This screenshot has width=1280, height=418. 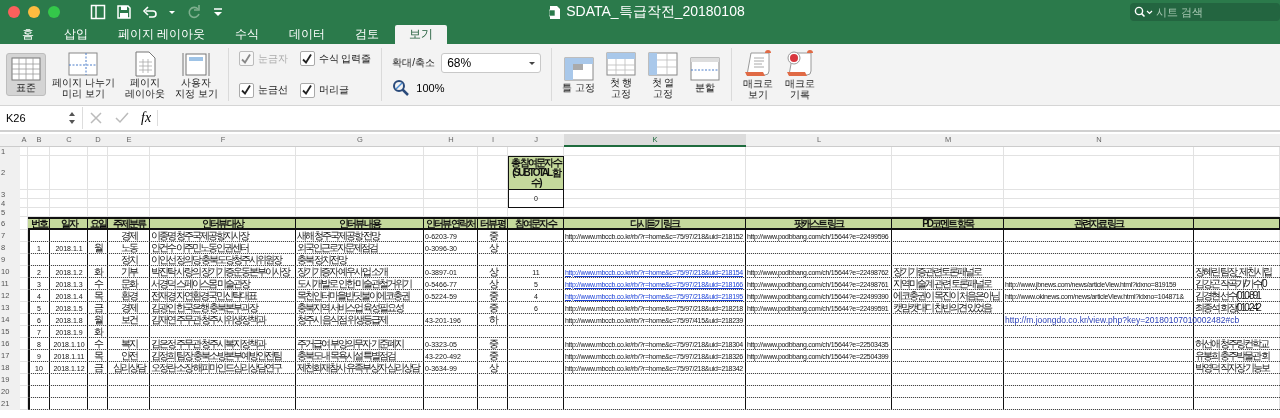 I want to click on freeze-button: 틀 고정, so click(x=578, y=74).